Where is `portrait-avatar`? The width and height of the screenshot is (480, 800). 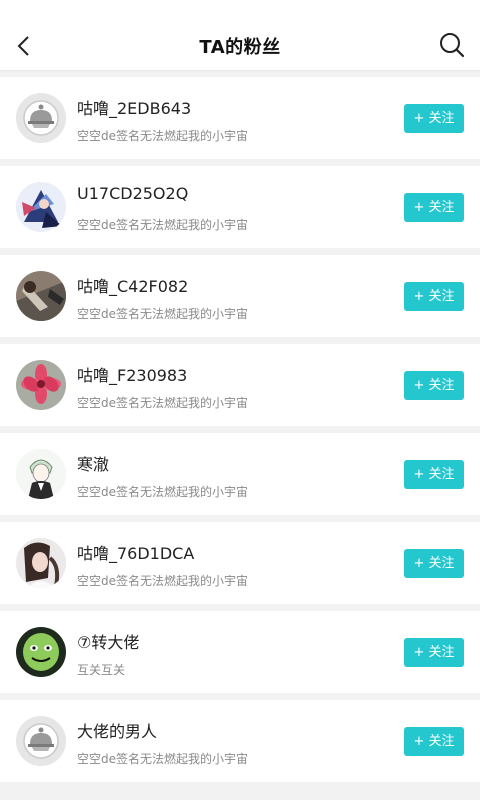 portrait-avatar is located at coordinates (41, 563).